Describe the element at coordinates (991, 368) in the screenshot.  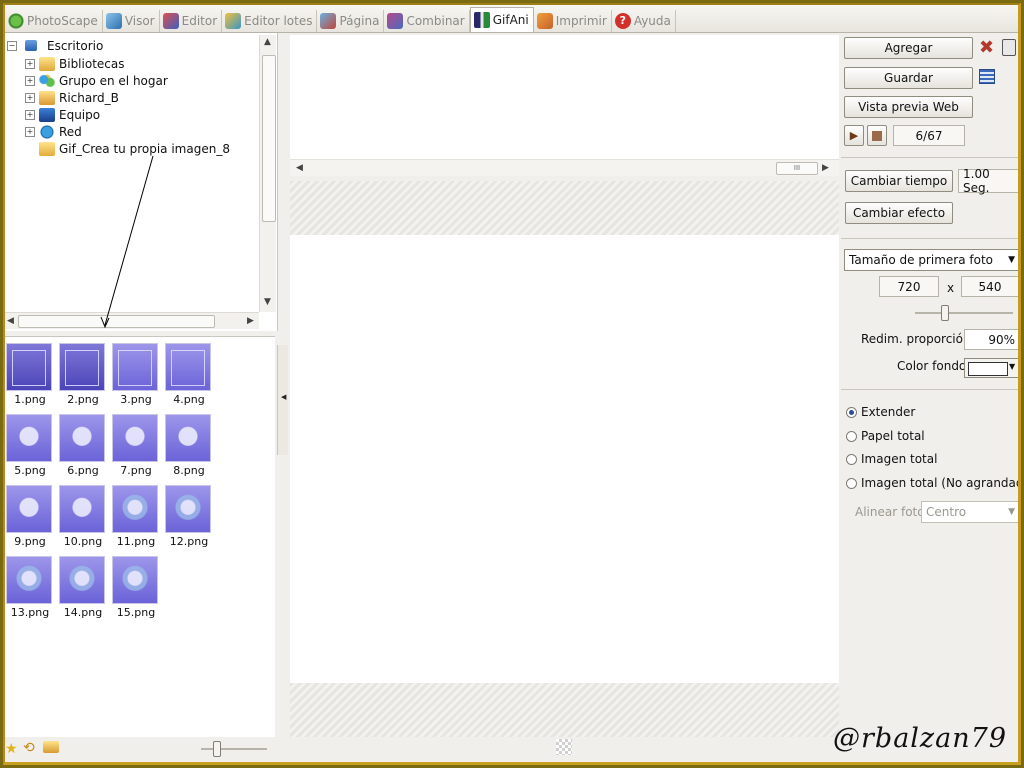
I see `bg-color-picker: ▼` at that location.